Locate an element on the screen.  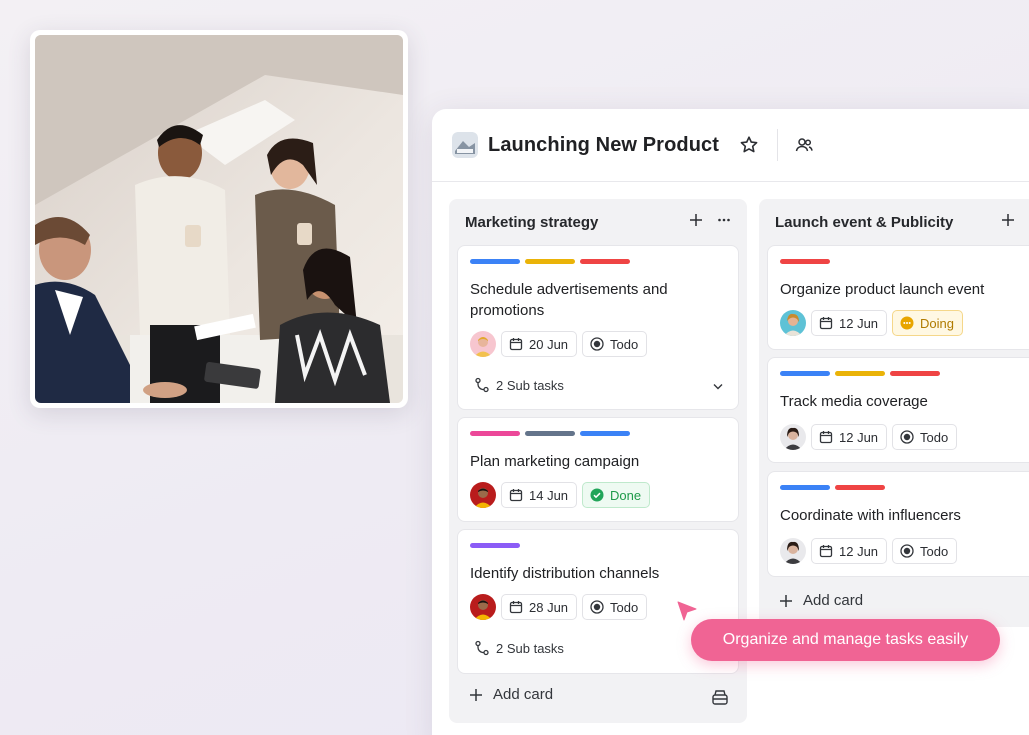
star-icon is located at coordinates (749, 145).